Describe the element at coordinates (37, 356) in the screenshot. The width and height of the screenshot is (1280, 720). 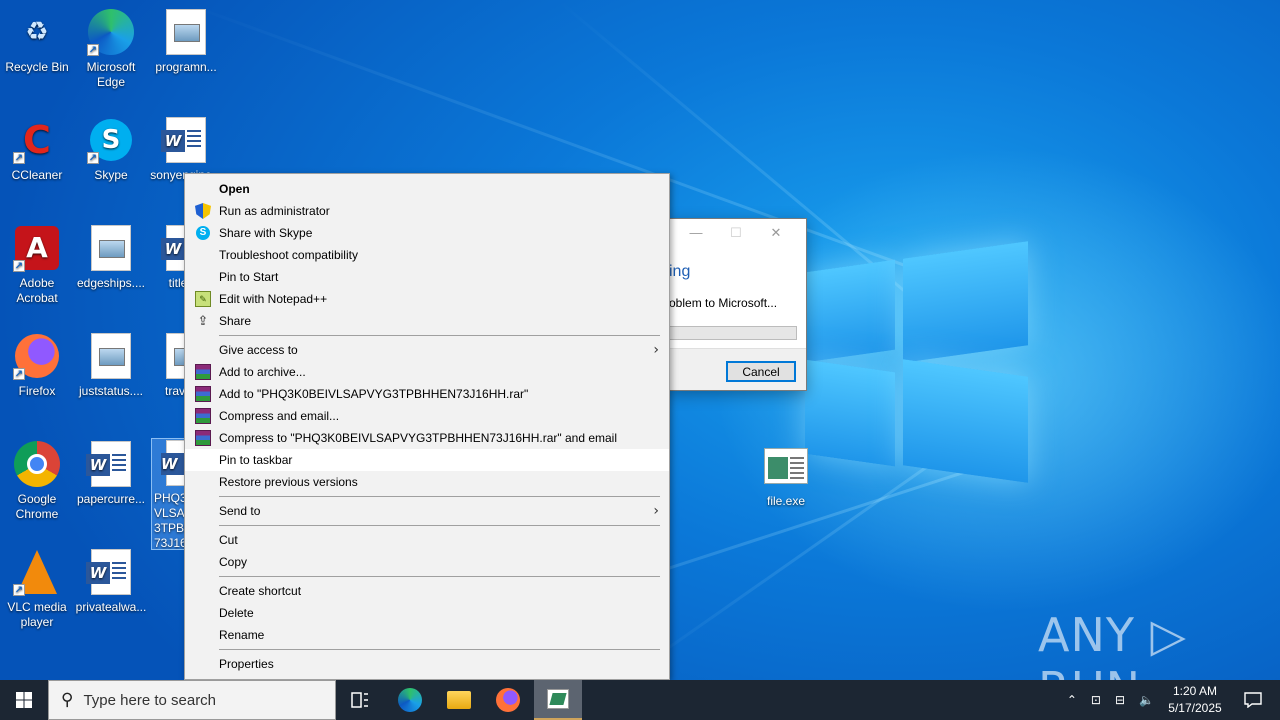
I see `firefox-icon: ↗` at that location.